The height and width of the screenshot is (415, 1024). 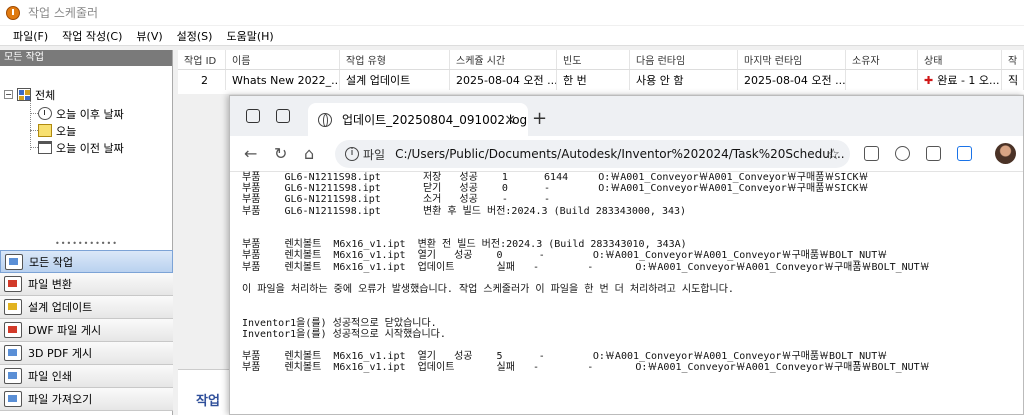 I want to click on menu-file: 파일(F), so click(x=30, y=36).